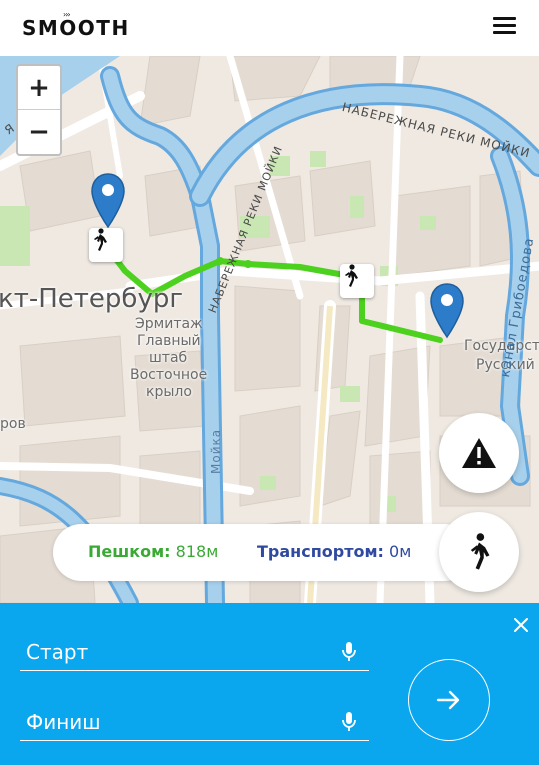 The image size is (539, 765). What do you see at coordinates (269, 28) in the screenshot?
I see `app-header: ››› SMOOTH` at bounding box center [269, 28].